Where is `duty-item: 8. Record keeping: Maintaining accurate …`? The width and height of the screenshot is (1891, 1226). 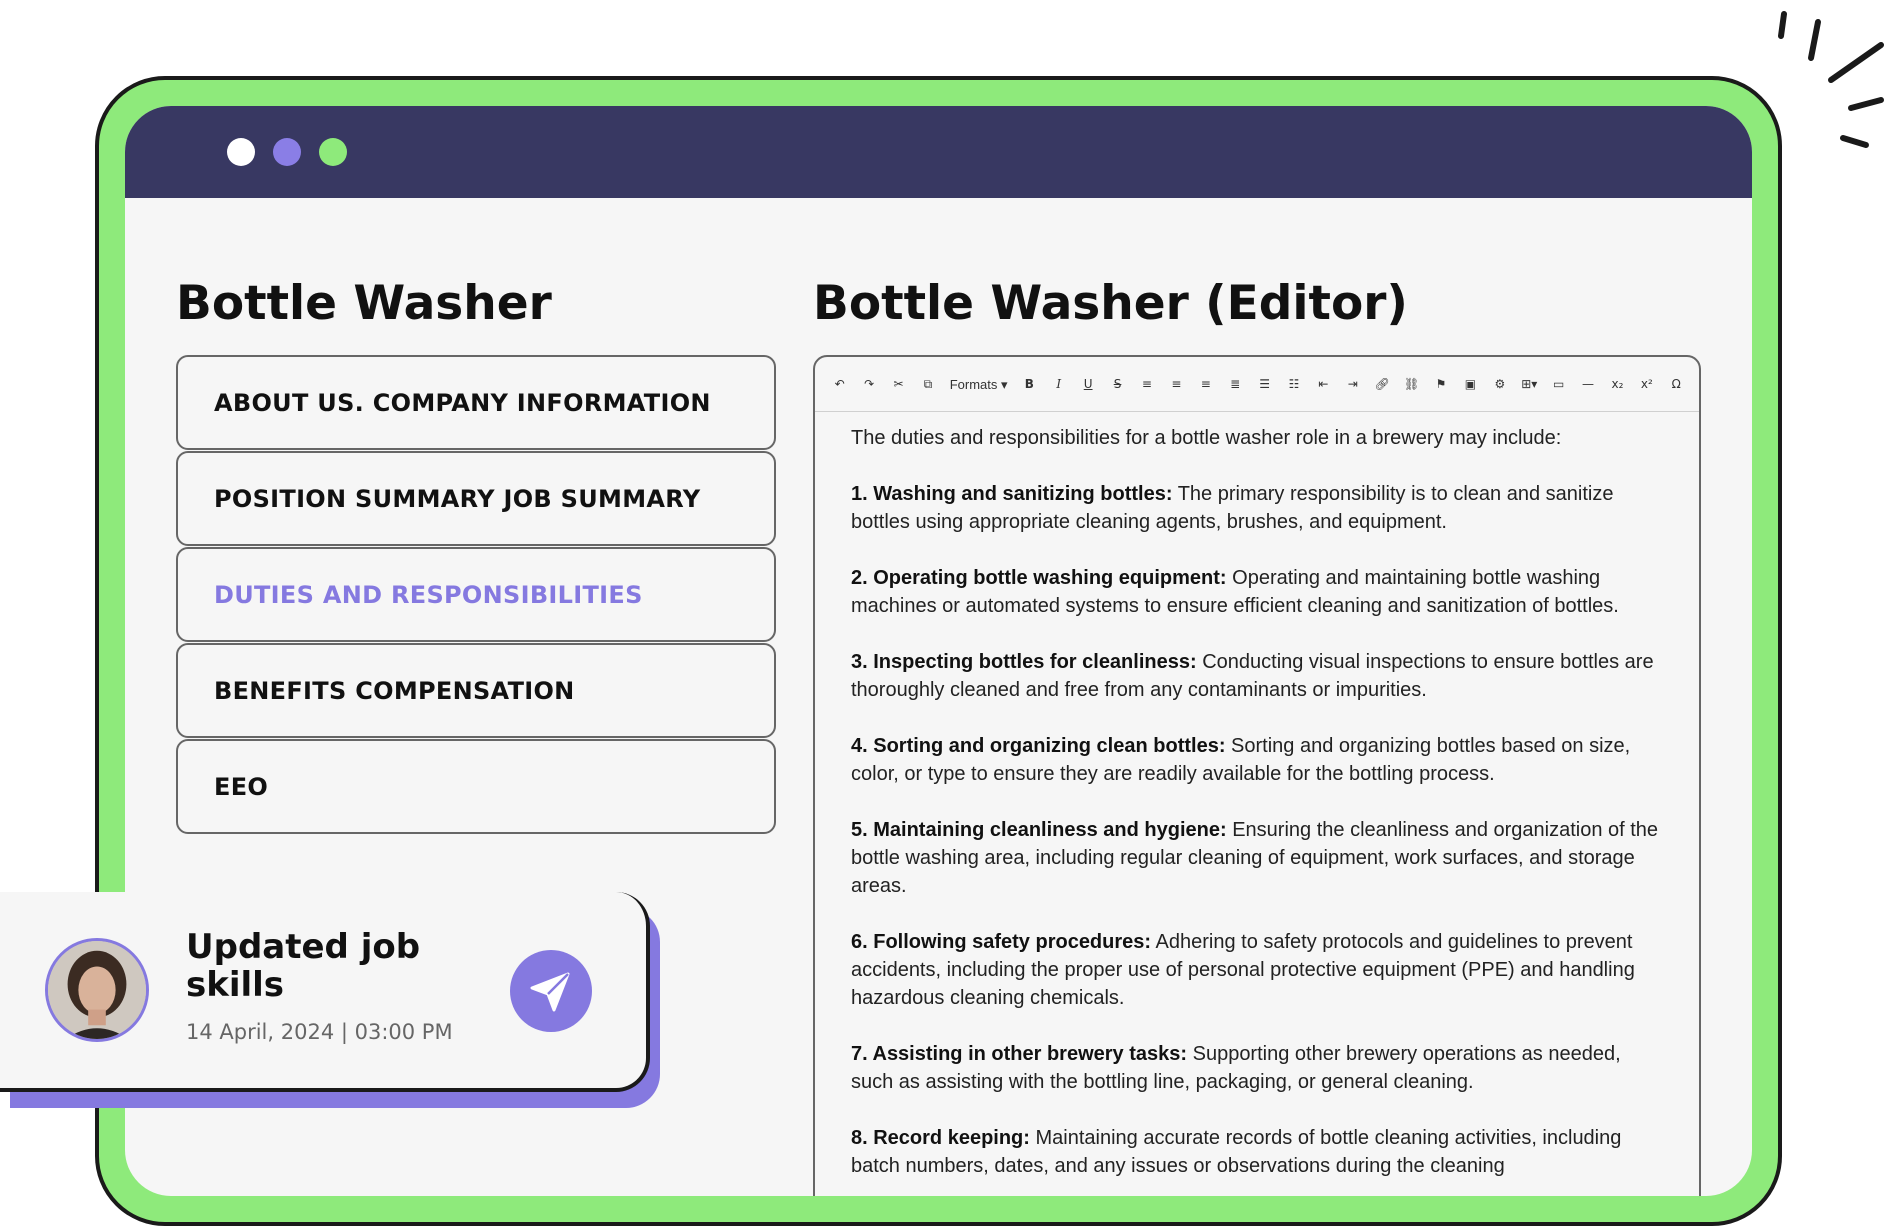 duty-item: 8. Record keeping: Maintaining accurate … is located at coordinates (1236, 1152).